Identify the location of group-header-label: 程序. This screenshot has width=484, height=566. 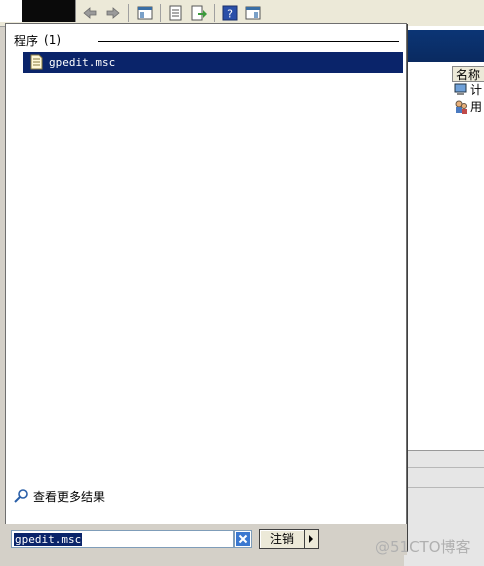
(26, 40).